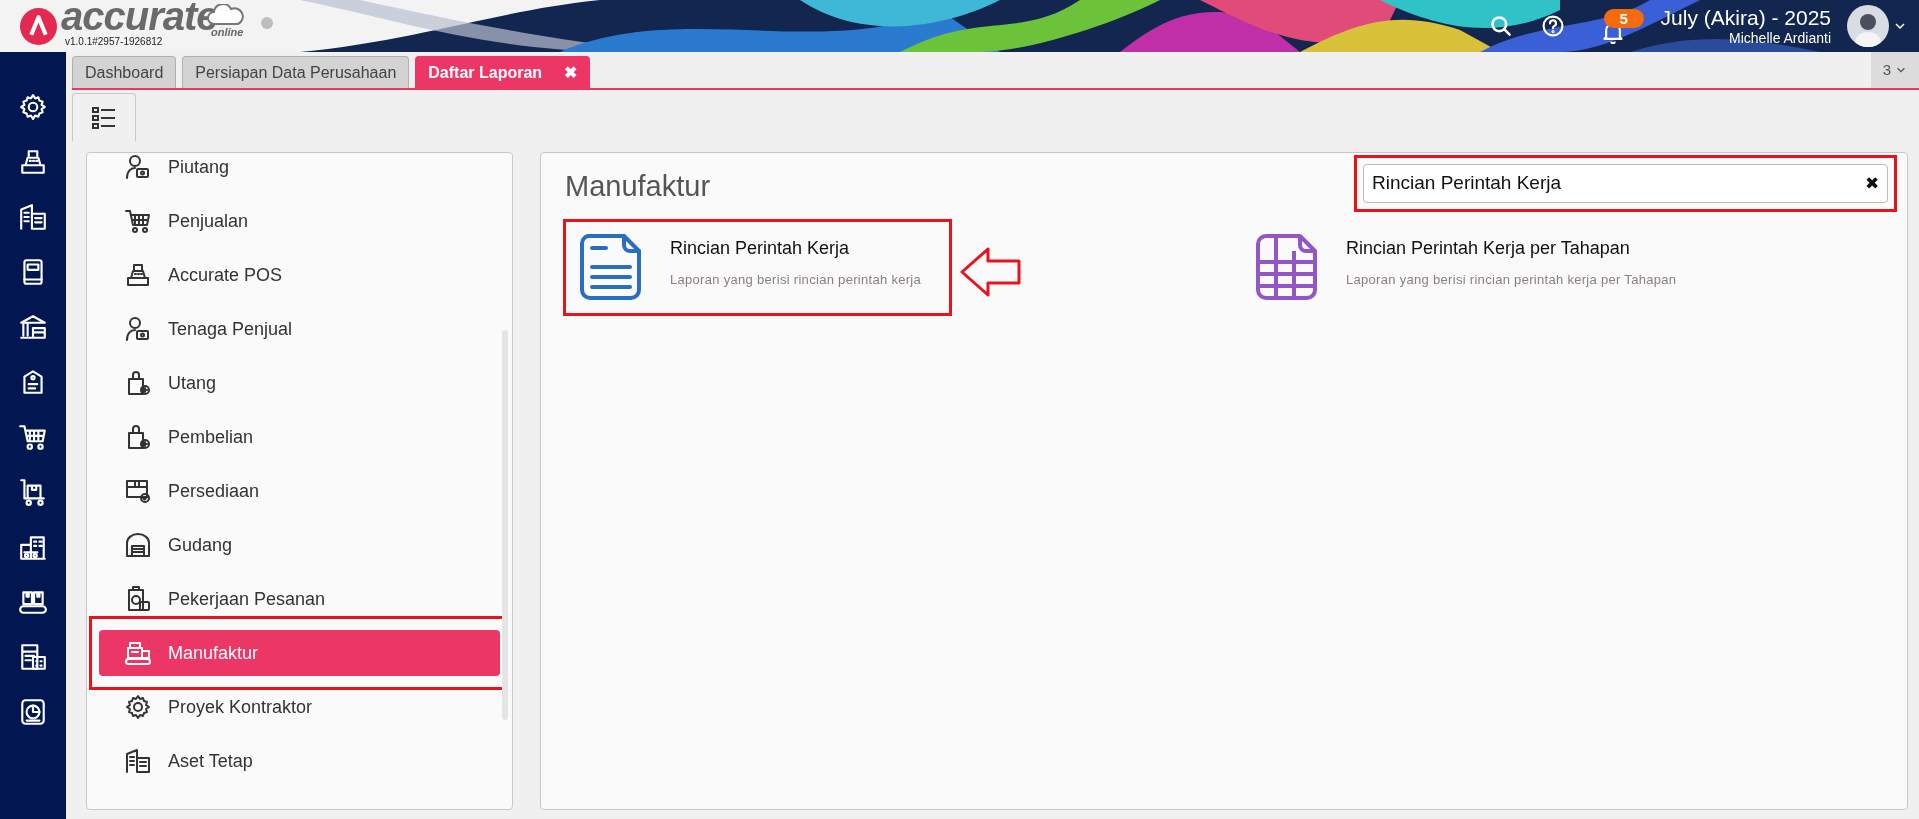 The image size is (1919, 819). What do you see at coordinates (33, 712) in the screenshot?
I see `pie-chart-icon` at bounding box center [33, 712].